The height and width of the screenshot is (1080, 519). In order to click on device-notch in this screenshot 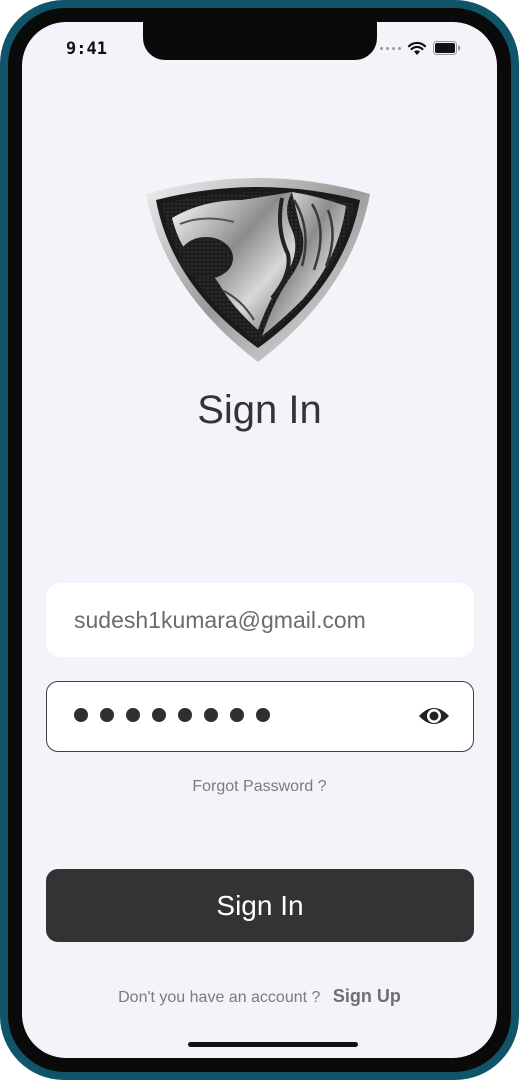, I will do `click(260, 41)`.